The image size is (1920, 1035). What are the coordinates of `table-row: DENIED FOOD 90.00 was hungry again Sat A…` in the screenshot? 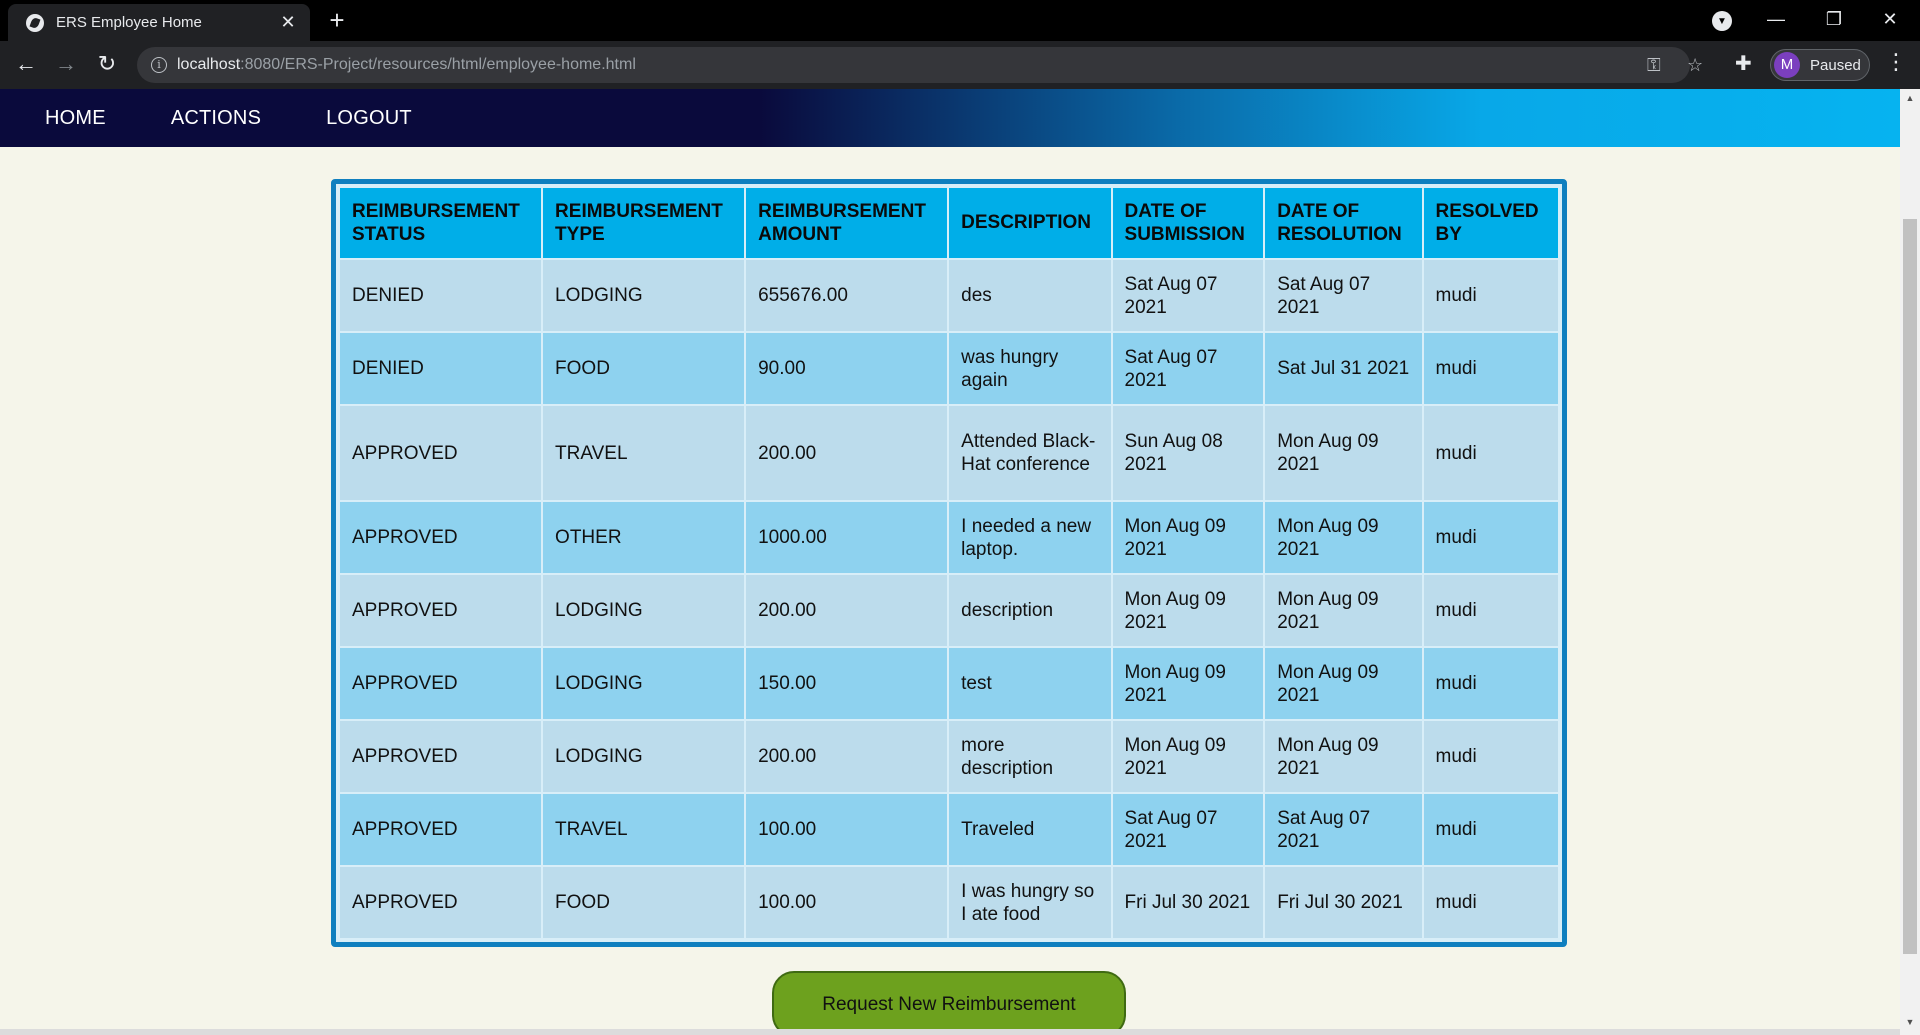 It's located at (949, 368).